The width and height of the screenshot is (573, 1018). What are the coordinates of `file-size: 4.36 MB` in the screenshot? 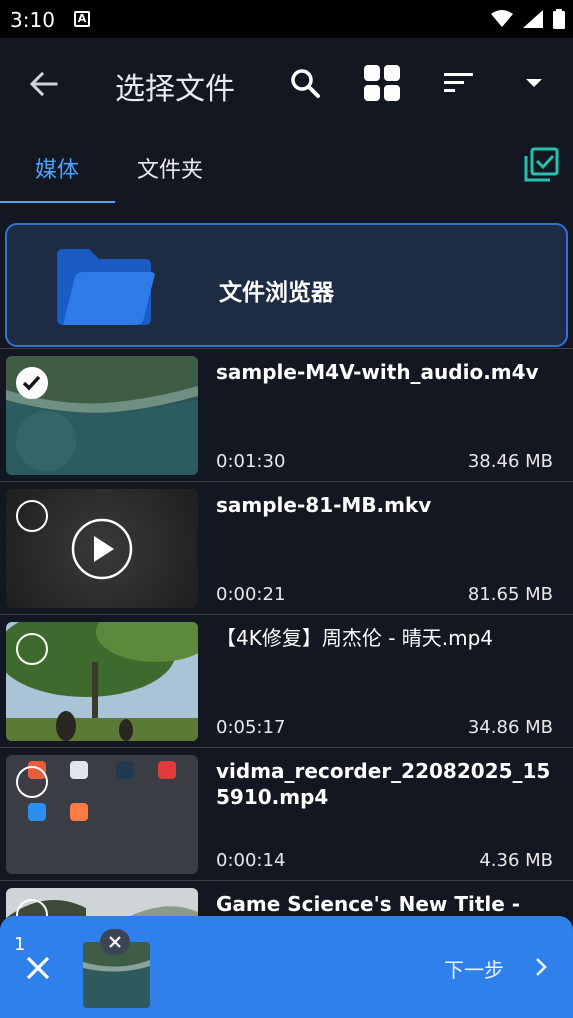 It's located at (516, 860).